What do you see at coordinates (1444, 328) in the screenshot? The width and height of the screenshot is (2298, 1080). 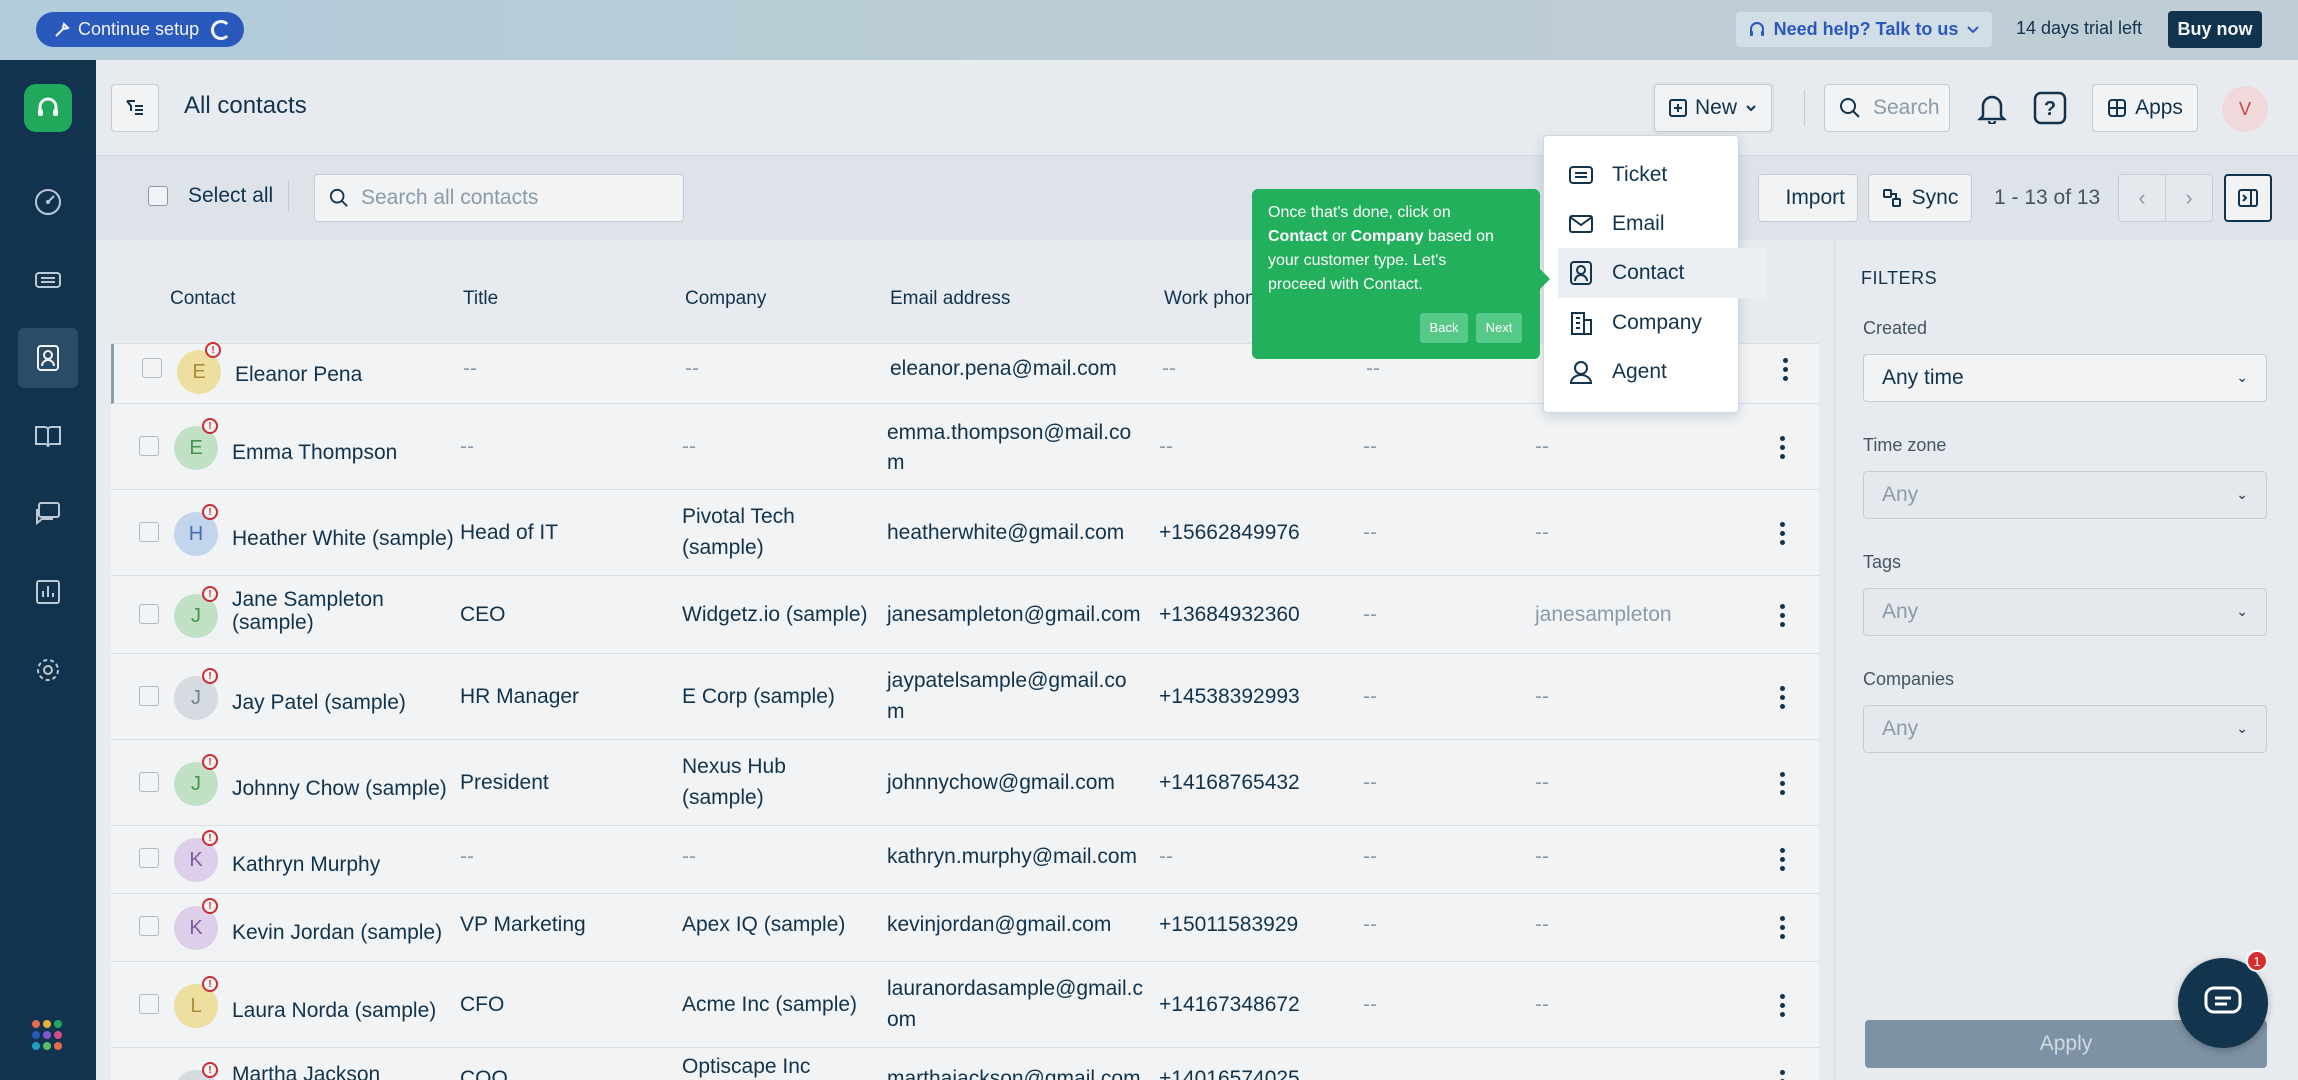 I see `tooltip-back-button: Back` at bounding box center [1444, 328].